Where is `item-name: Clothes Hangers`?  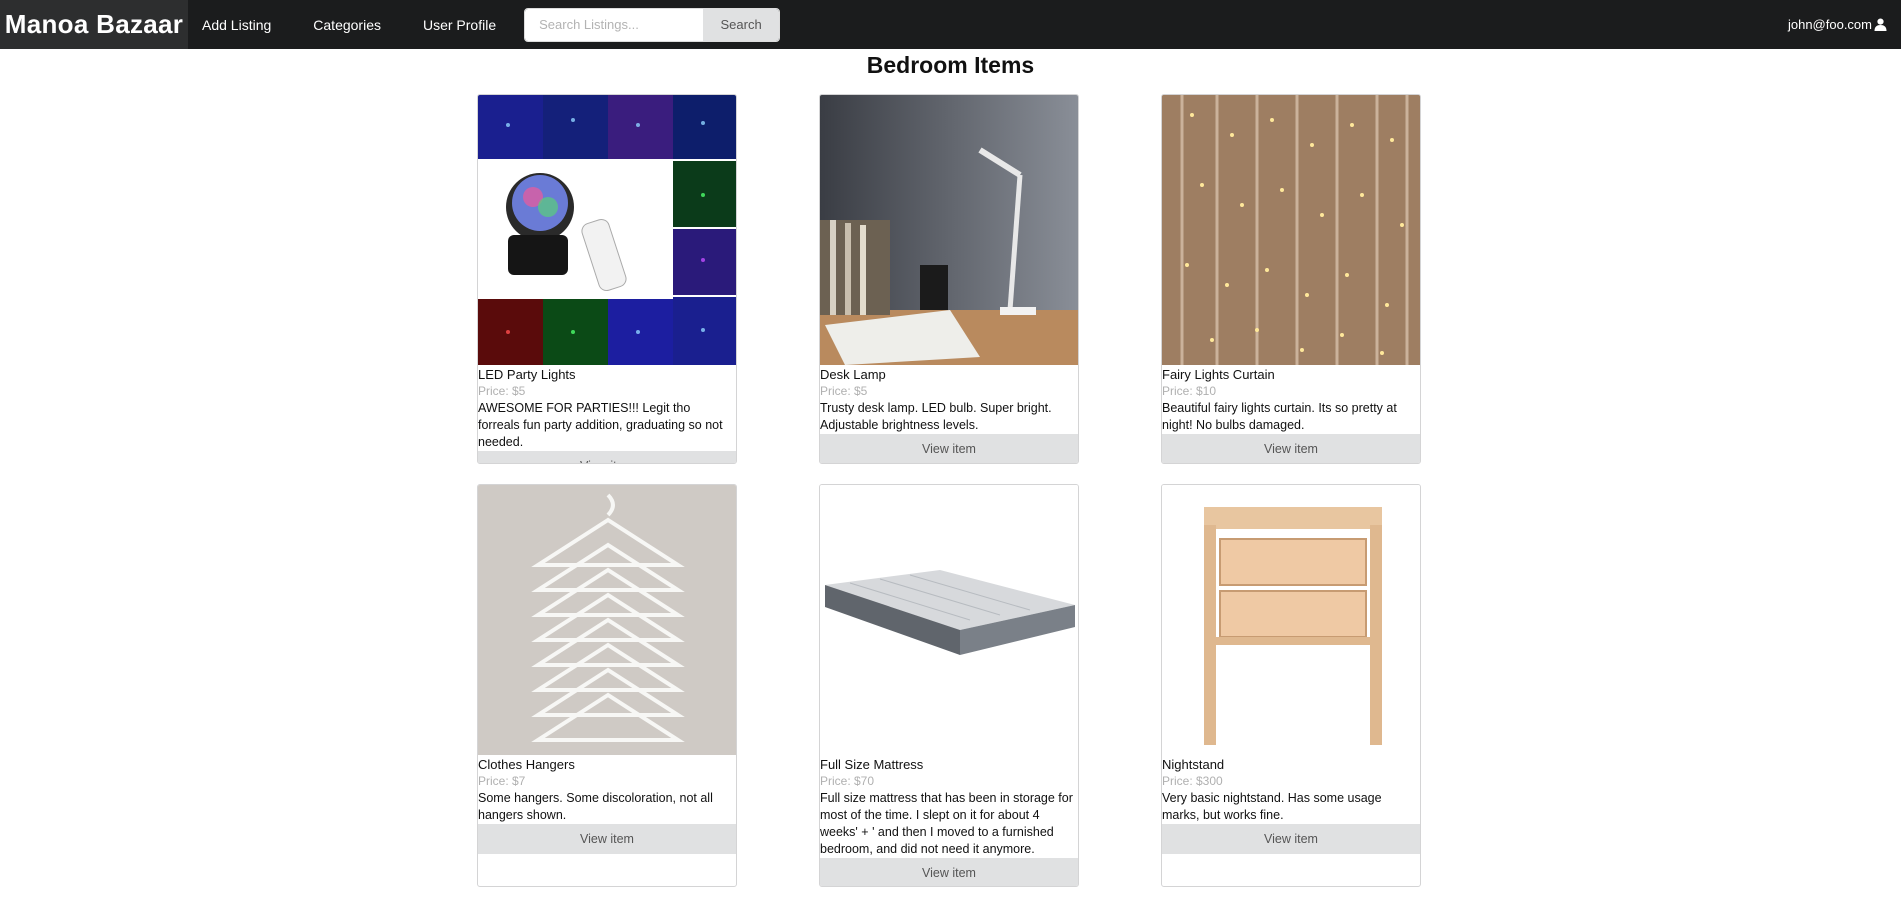
item-name: Clothes Hangers is located at coordinates (526, 764).